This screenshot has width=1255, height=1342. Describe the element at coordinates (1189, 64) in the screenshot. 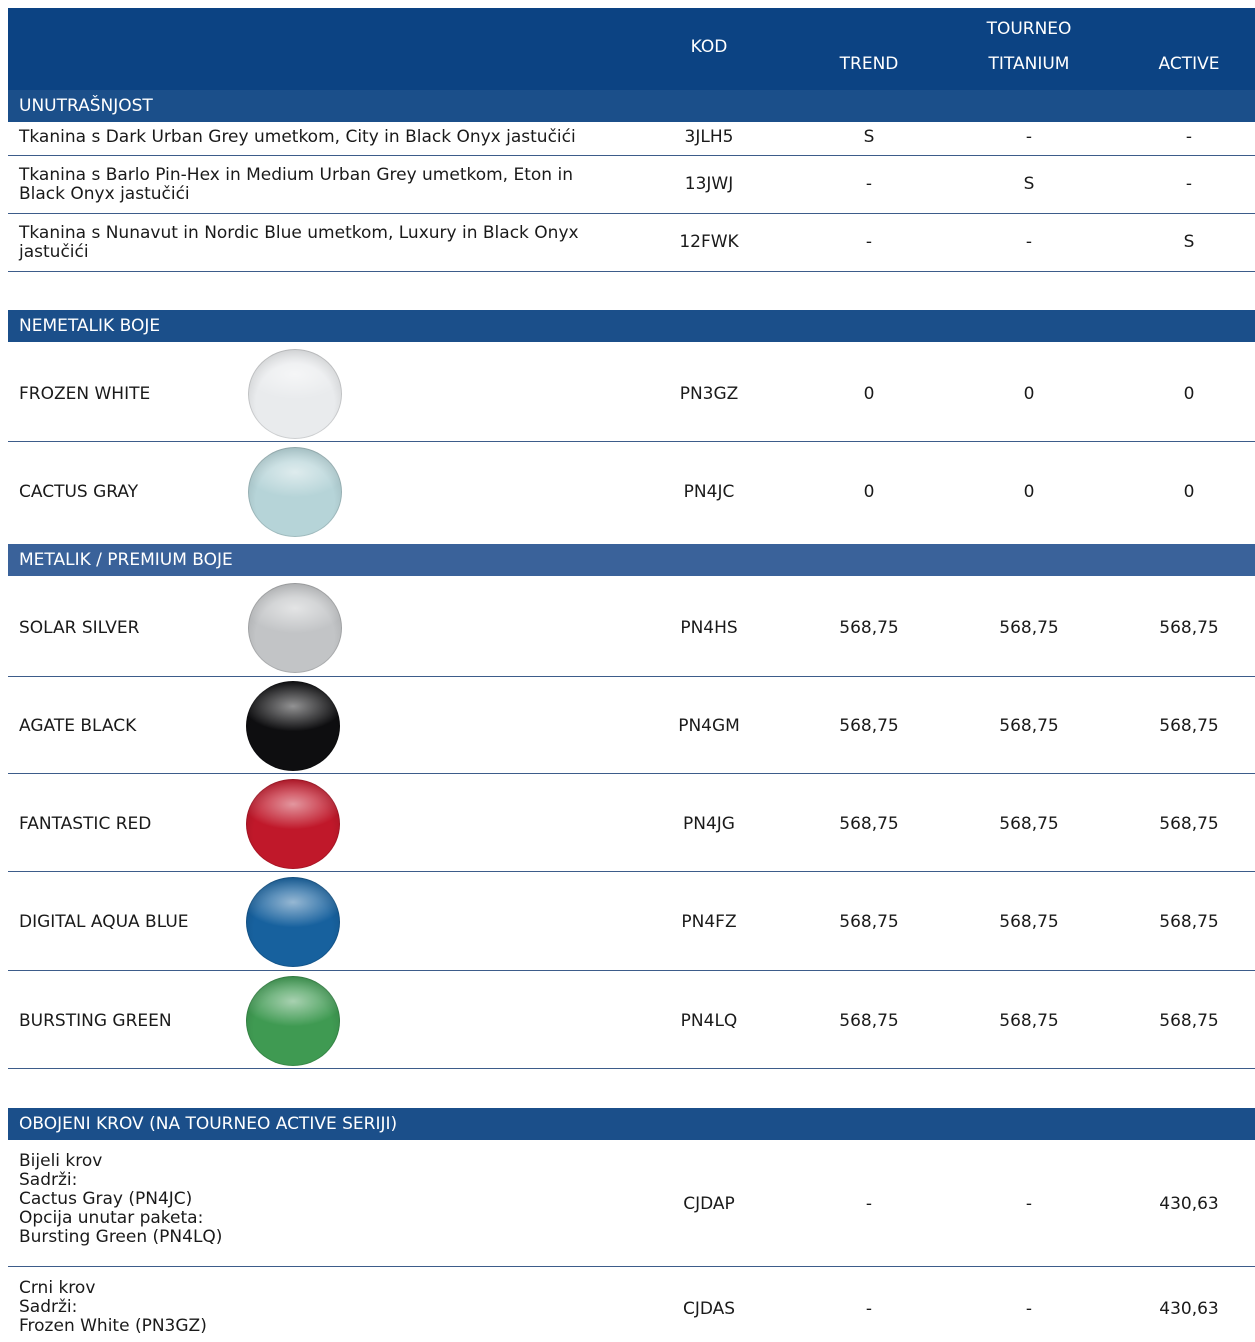

I see `header-active: ACTIVE` at that location.